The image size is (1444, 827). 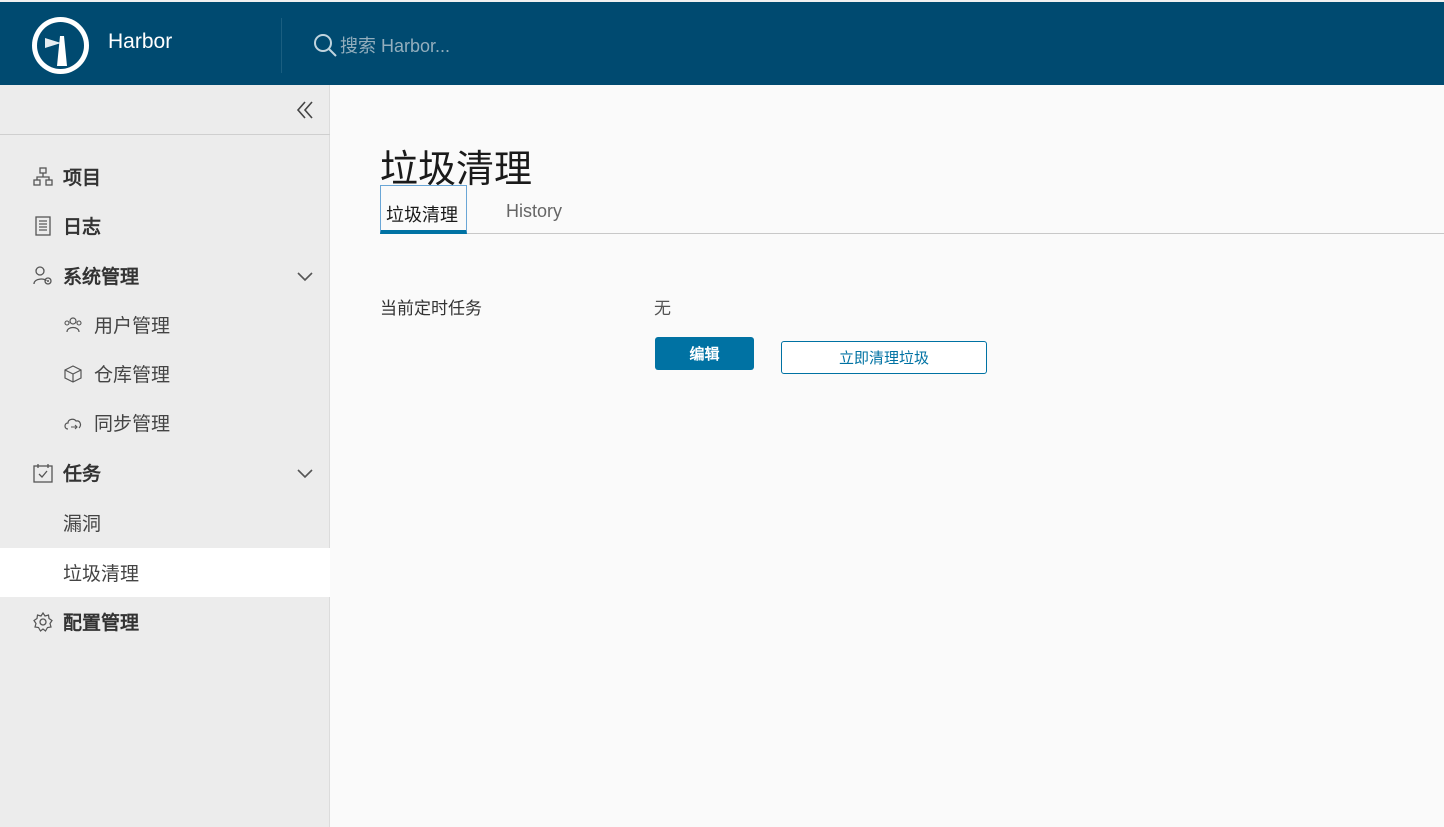 I want to click on sidebar-item-label: 用户管理, so click(x=132, y=326).